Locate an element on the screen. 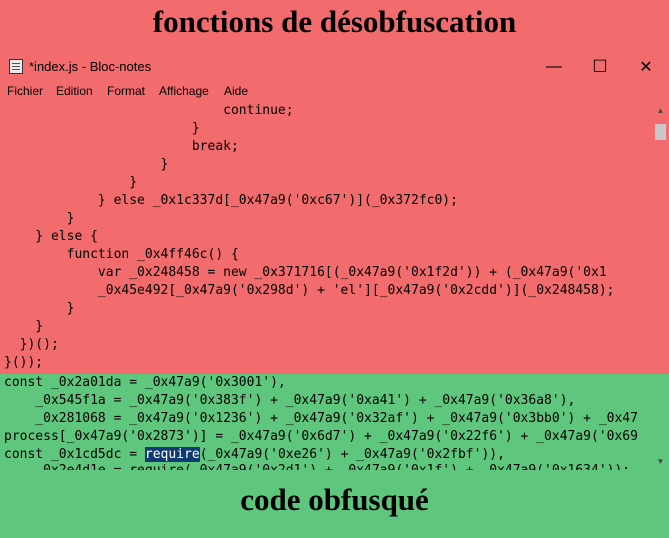 This screenshot has height=538, width=669. scroll-down-arrow-icon: ▼ is located at coordinates (660, 461).